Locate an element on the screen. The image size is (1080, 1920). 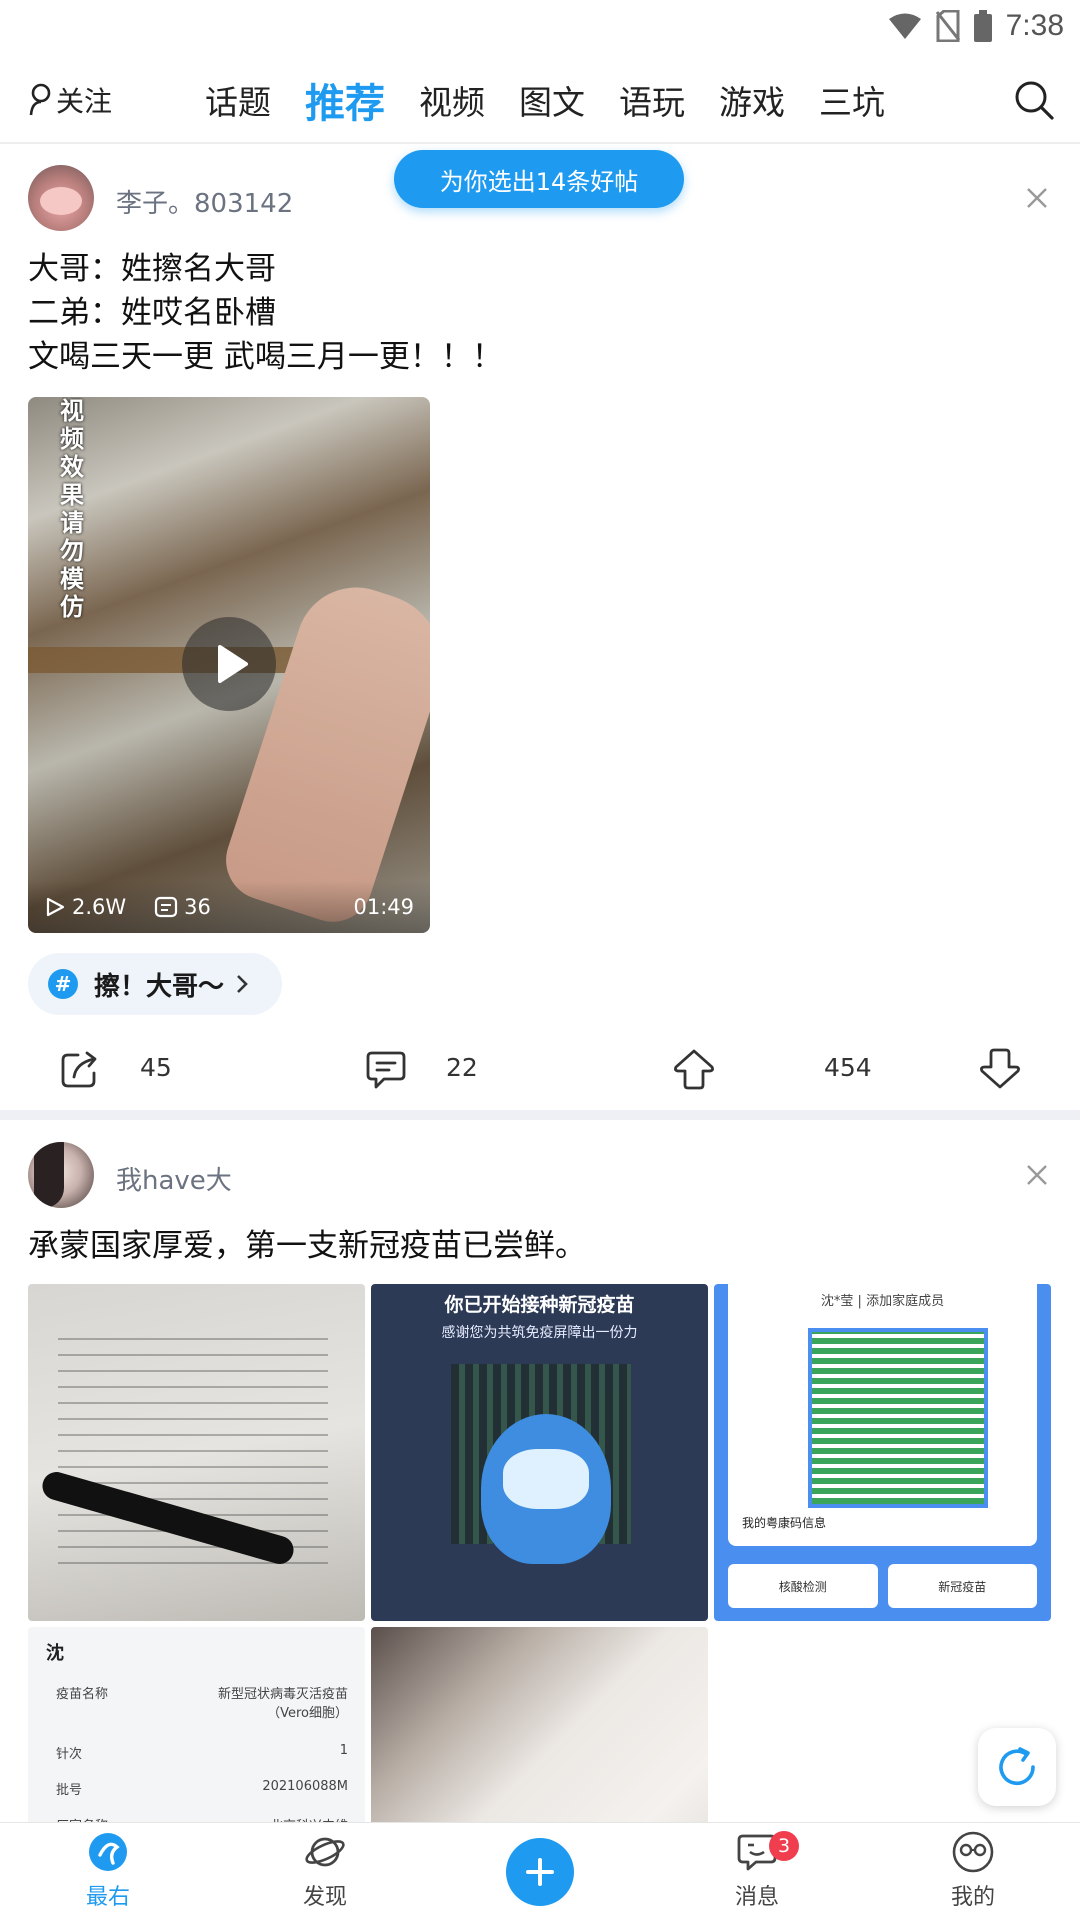
post-text-line: 二弟：姓哎名卧槽 is located at coordinates (152, 313).